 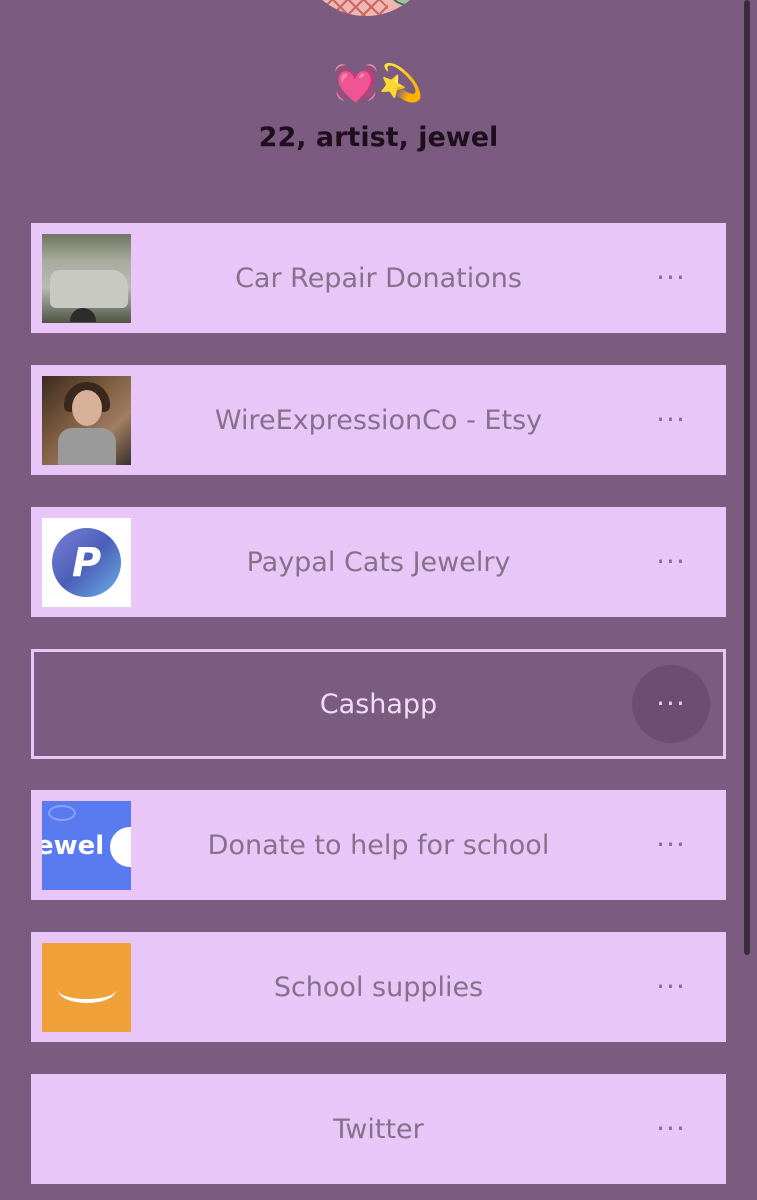 I want to click on profile-bio: 22, artist, jewel, so click(x=378, y=137).